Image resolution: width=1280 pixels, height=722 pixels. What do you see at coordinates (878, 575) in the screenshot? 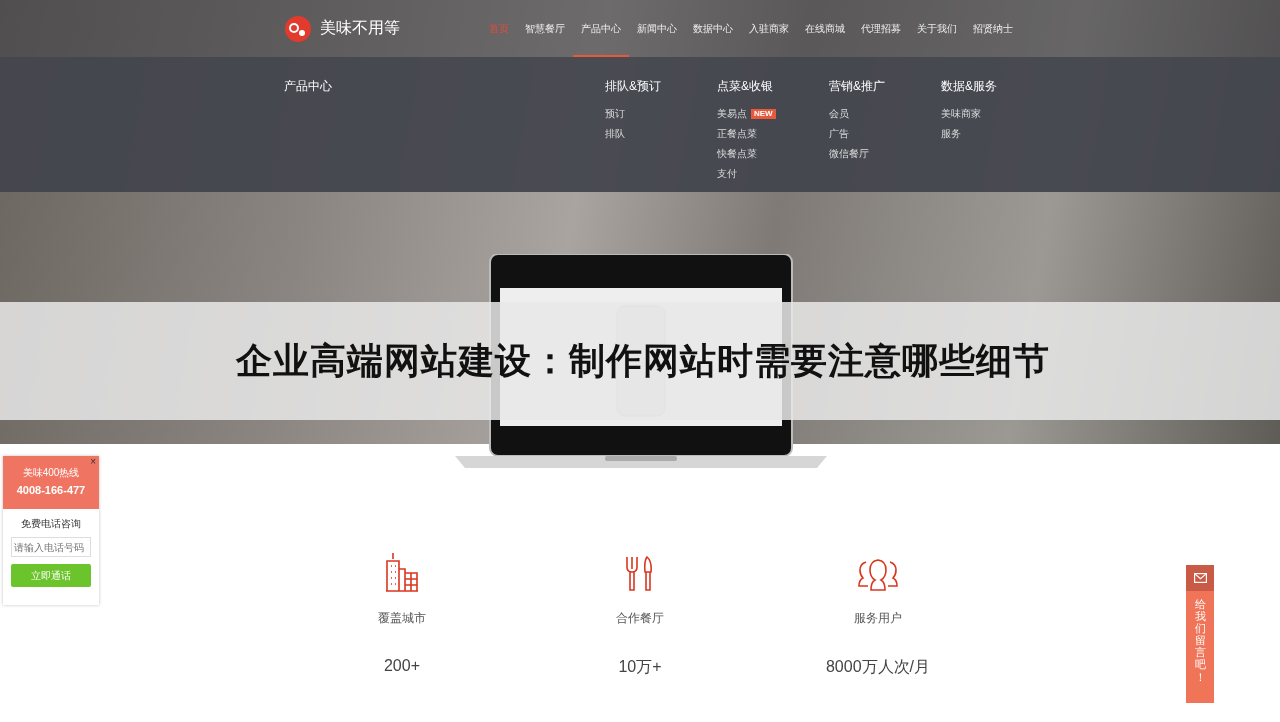
I see `users-icon` at bounding box center [878, 575].